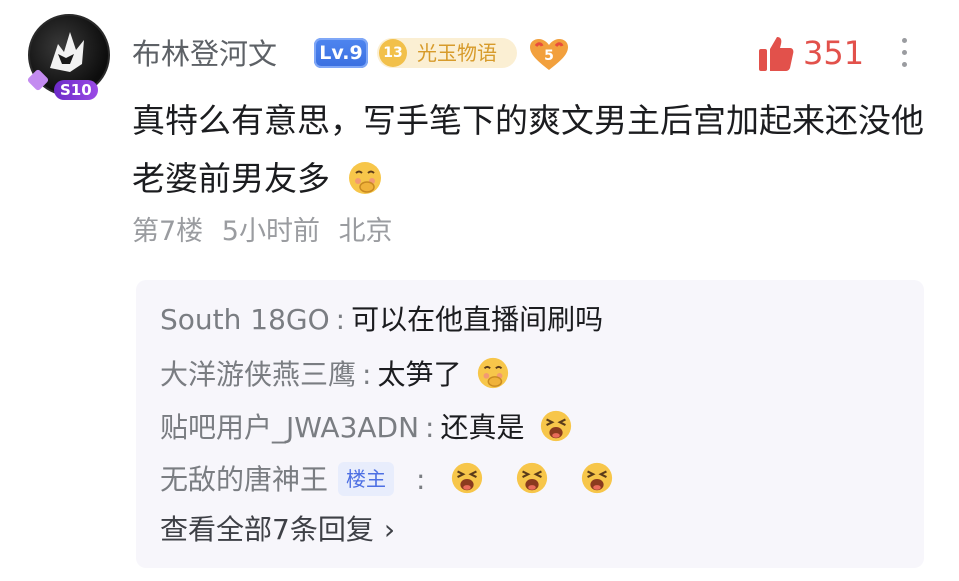  I want to click on heart-badge-icon: 5, so click(549, 54).